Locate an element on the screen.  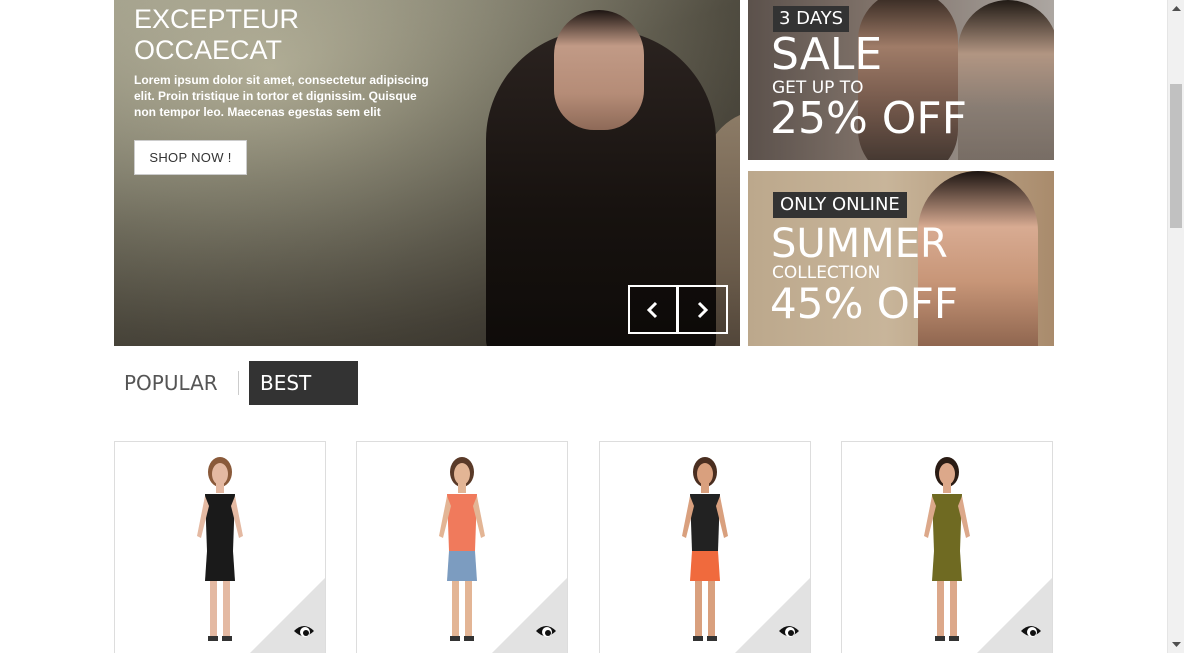
promo-banner-summer: ONLY ONLINE SUMMER COLLECTION 45% OFF is located at coordinates (901, 258).